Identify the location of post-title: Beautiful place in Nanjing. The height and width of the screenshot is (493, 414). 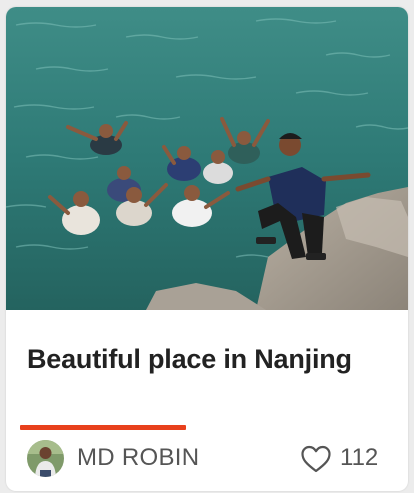
(207, 359).